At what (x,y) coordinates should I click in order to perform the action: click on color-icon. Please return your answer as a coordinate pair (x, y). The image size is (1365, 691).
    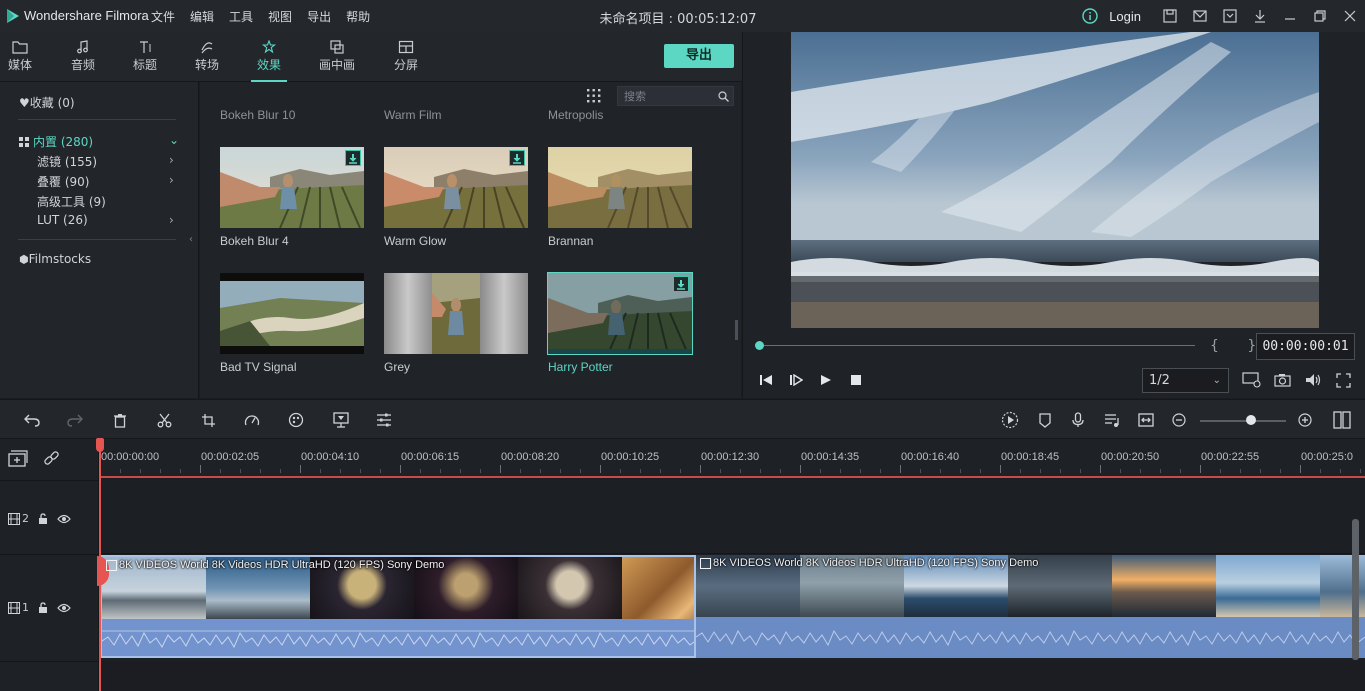
    Looking at the image, I should click on (296, 420).